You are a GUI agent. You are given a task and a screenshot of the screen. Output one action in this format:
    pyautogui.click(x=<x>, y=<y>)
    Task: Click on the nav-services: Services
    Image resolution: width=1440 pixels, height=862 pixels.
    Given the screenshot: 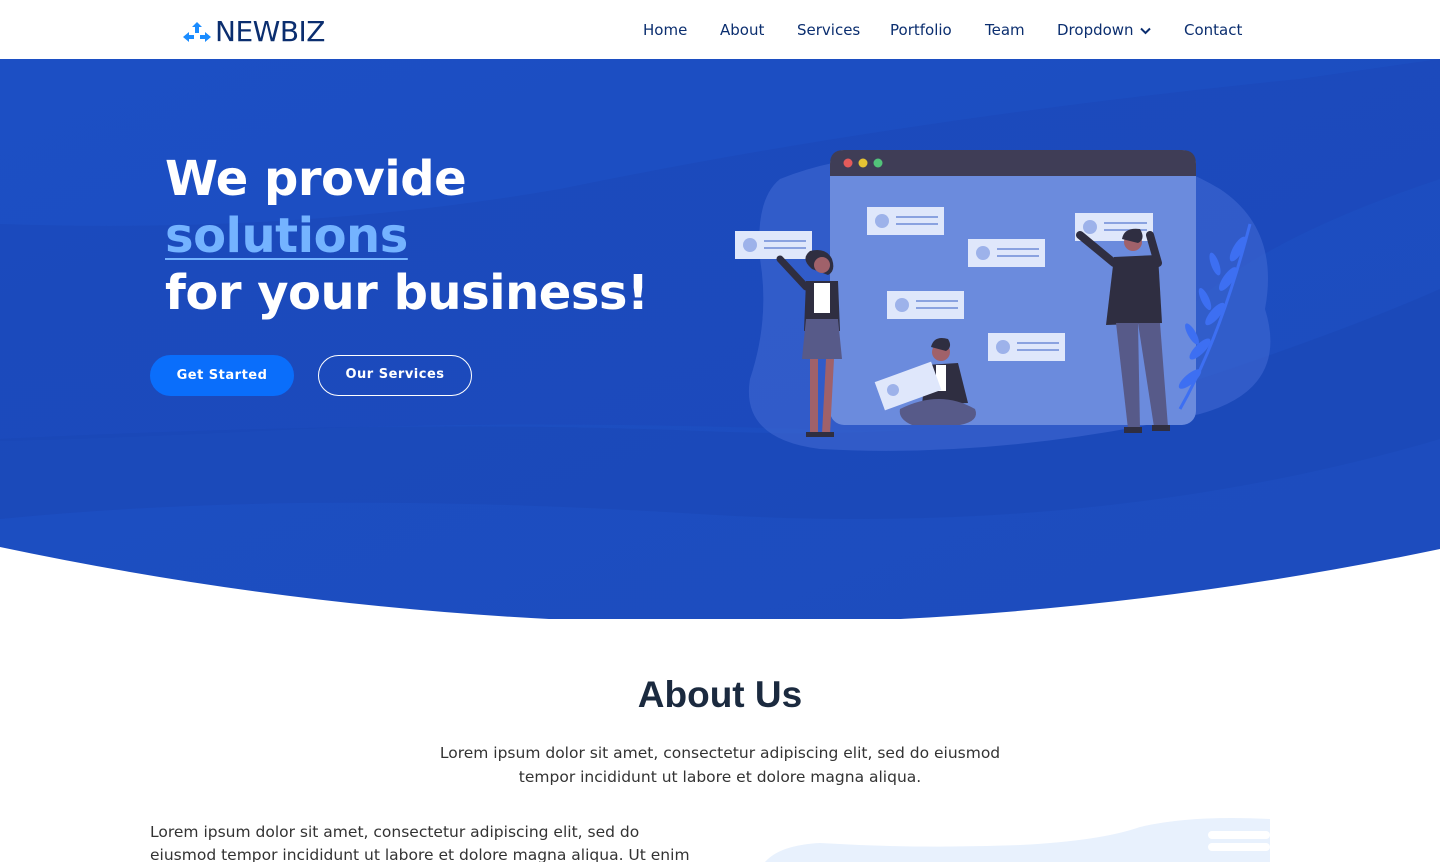 What is the action you would take?
    pyautogui.click(x=828, y=30)
    